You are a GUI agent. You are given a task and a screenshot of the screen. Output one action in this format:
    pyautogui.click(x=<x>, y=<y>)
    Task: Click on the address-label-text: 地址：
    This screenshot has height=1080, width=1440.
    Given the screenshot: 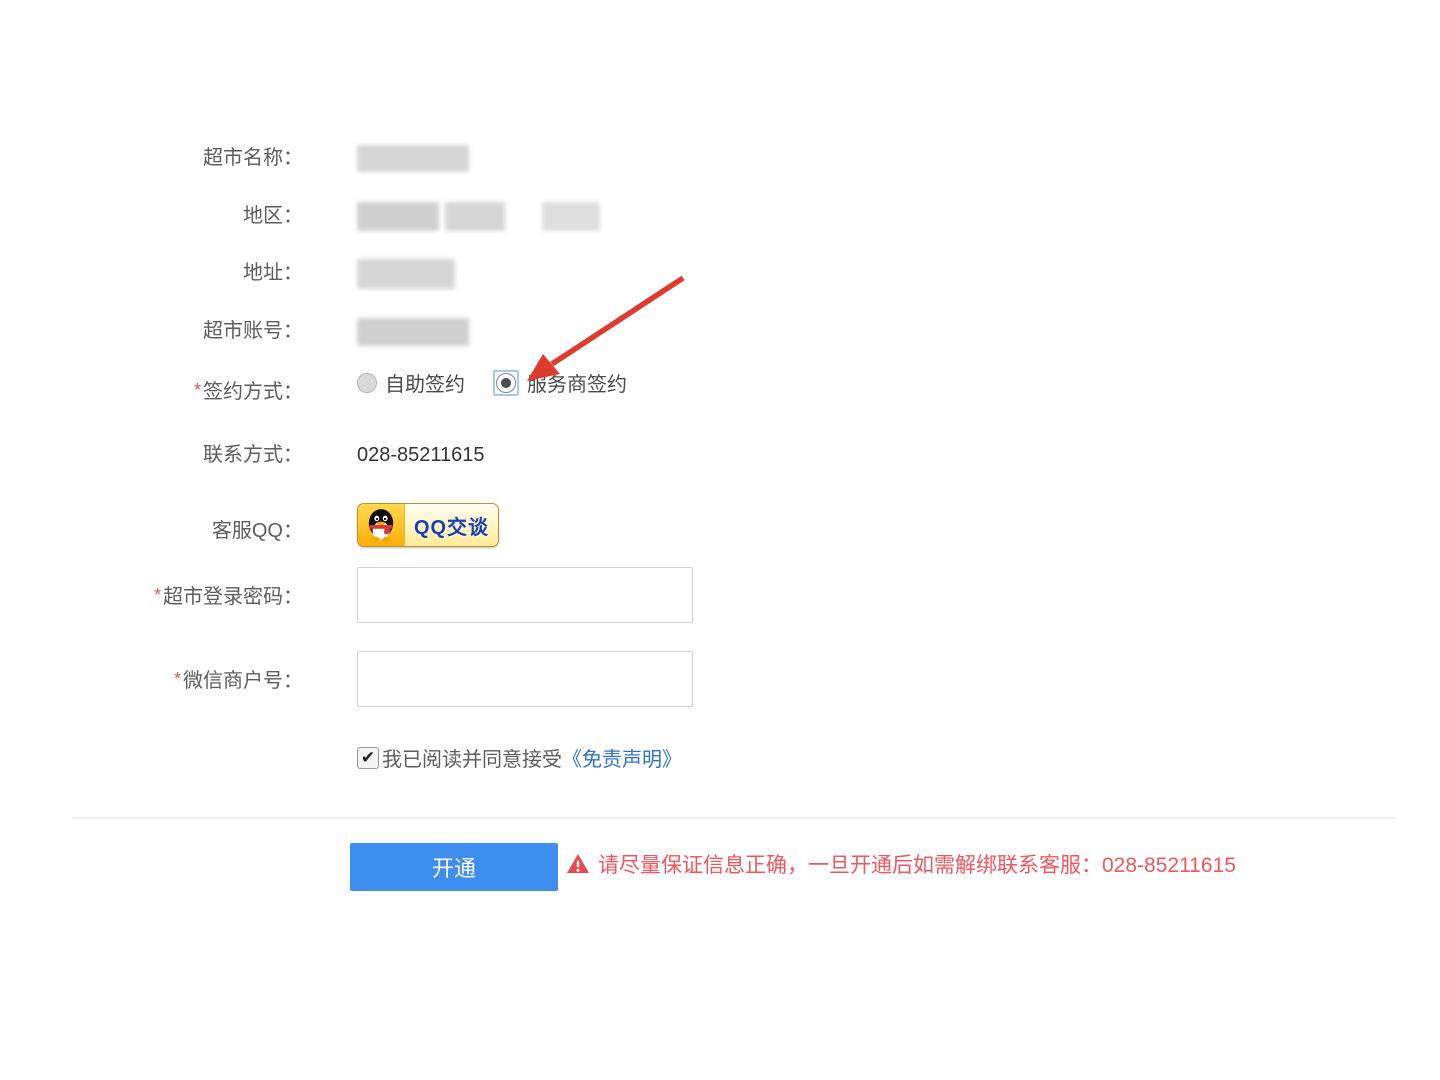 What is the action you would take?
    pyautogui.click(x=273, y=273)
    